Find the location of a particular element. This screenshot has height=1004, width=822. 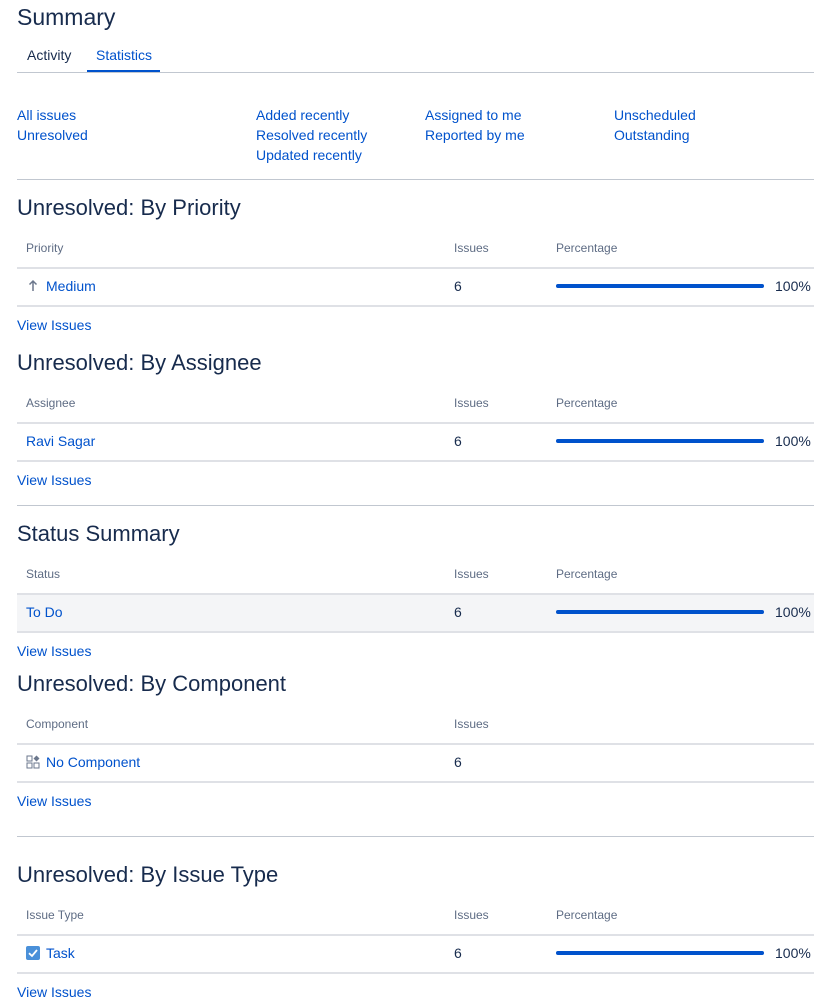

tab-activity: Activity is located at coordinates (49, 59).